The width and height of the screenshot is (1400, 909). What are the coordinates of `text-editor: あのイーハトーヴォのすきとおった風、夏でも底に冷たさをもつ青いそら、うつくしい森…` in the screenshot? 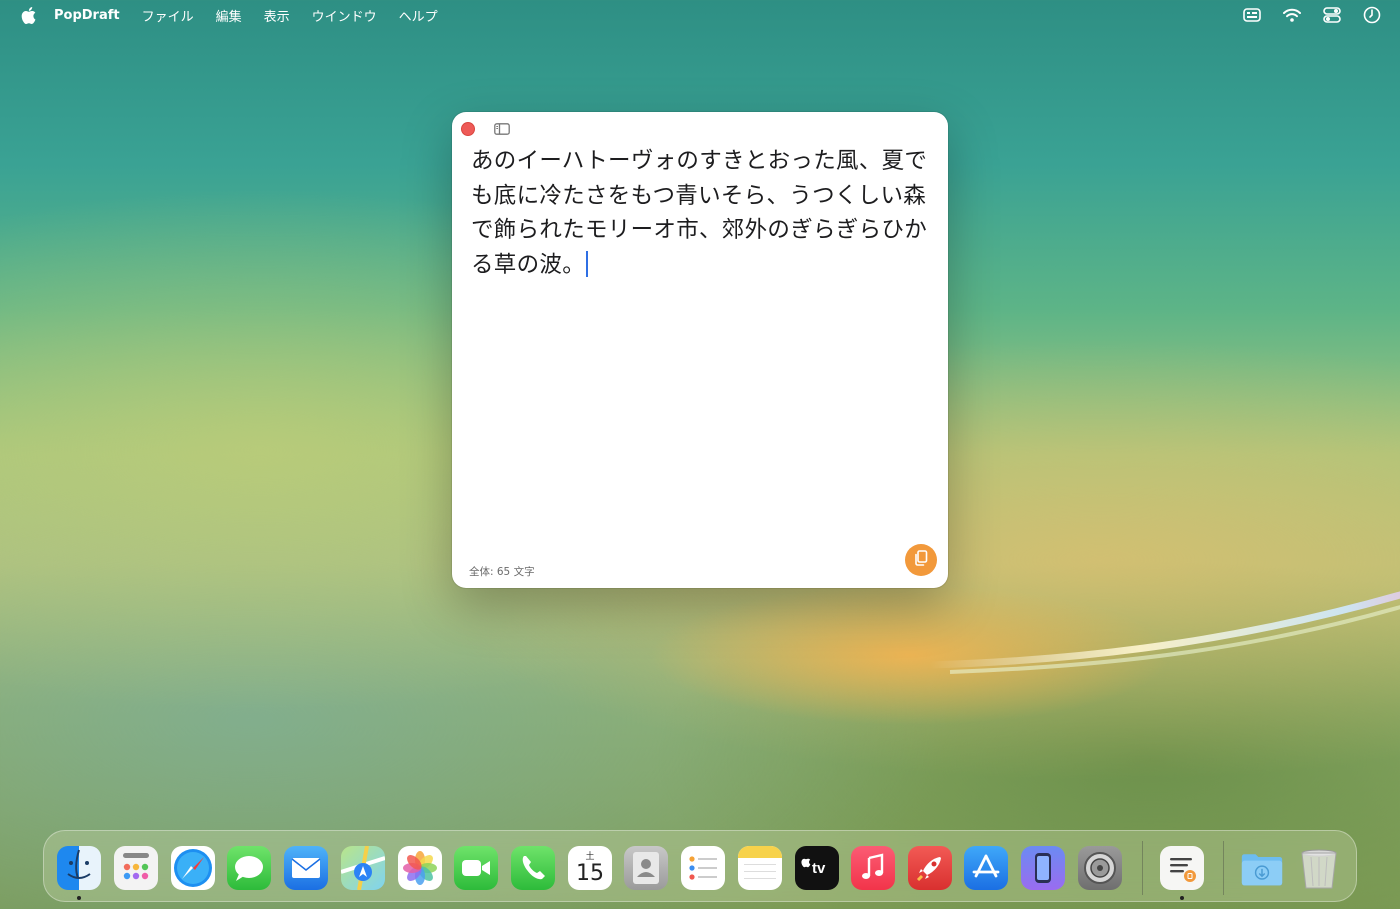 It's located at (701, 213).